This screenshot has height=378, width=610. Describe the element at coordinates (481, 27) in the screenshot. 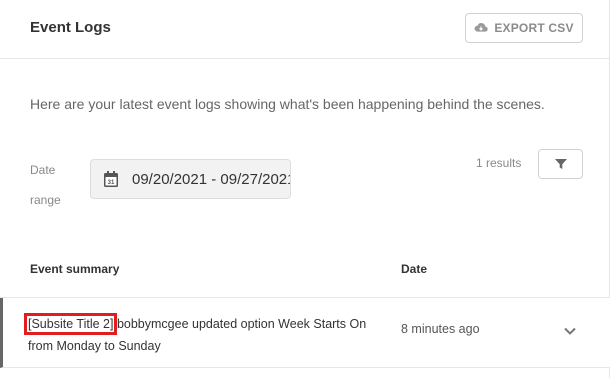

I see `cloud-download-icon` at that location.